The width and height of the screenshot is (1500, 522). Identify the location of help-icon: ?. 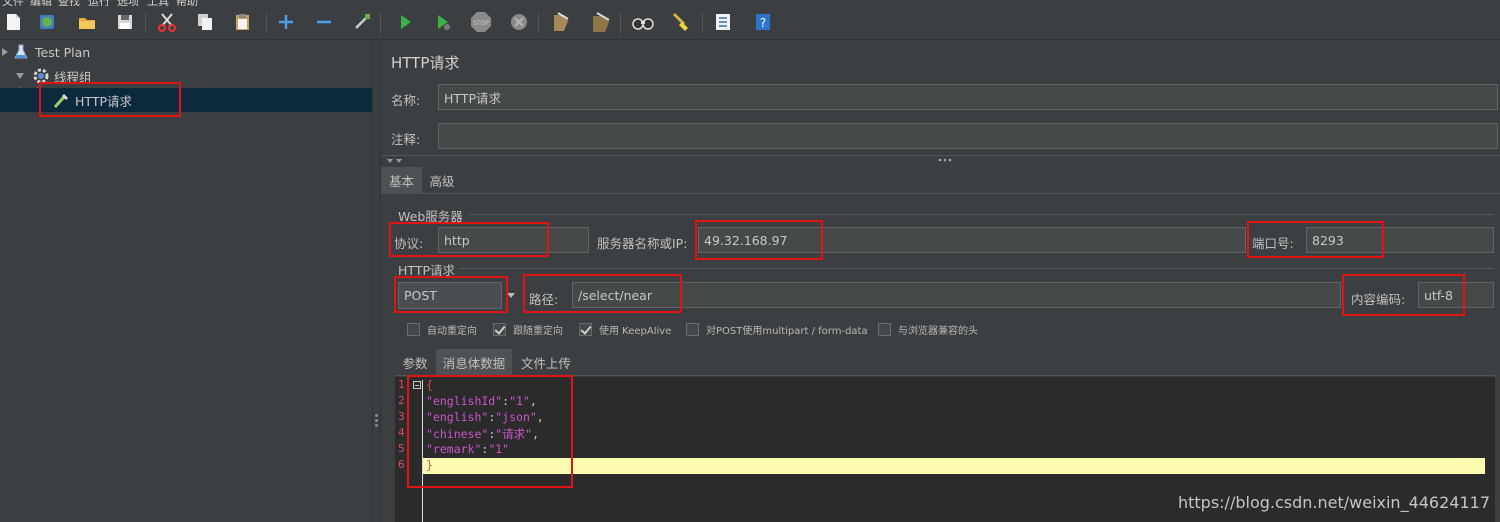
(763, 22).